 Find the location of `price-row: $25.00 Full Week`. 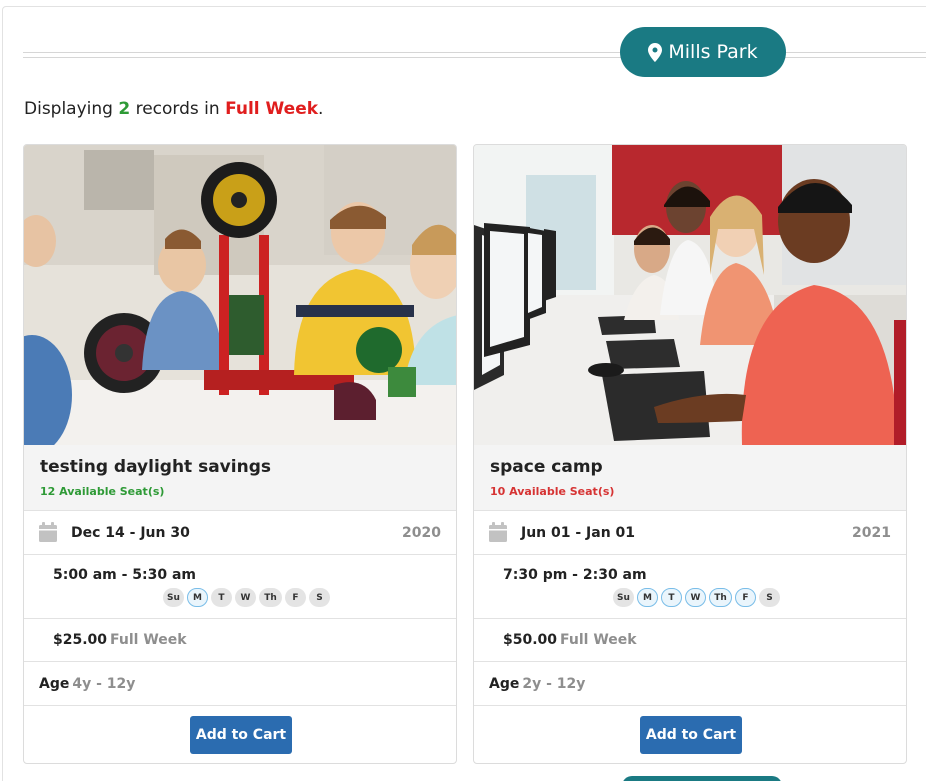

price-row: $25.00 Full Week is located at coordinates (240, 640).